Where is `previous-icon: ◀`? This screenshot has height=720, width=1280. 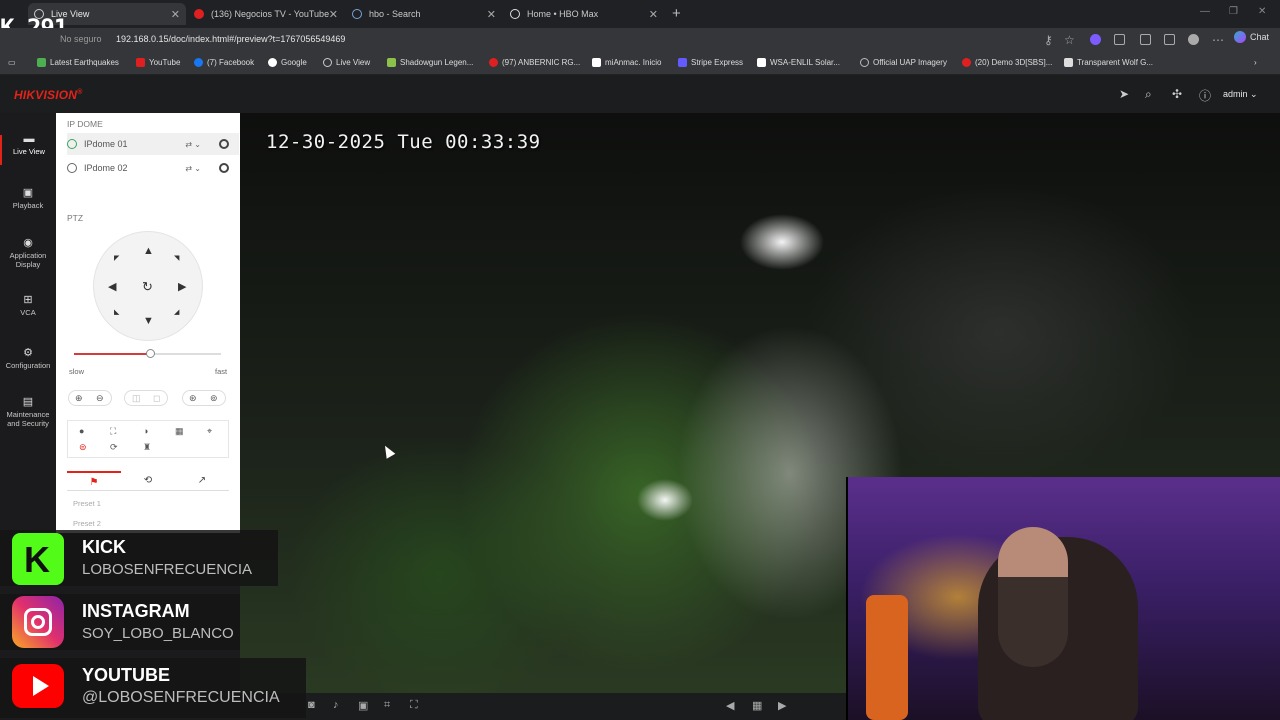
previous-icon: ◀ is located at coordinates (730, 705).